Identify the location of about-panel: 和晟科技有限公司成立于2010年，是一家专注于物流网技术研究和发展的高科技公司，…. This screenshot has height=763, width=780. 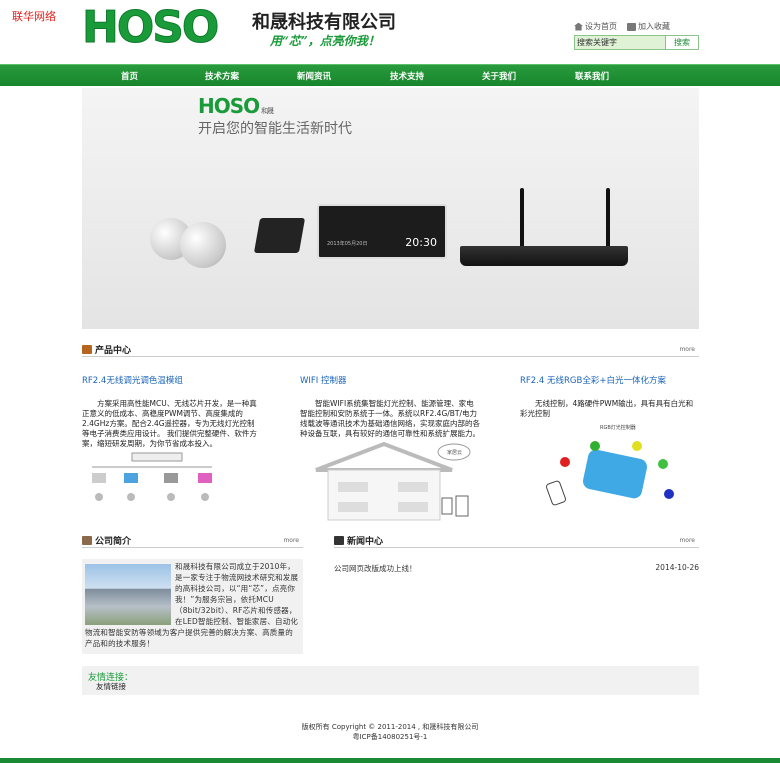
(192, 606).